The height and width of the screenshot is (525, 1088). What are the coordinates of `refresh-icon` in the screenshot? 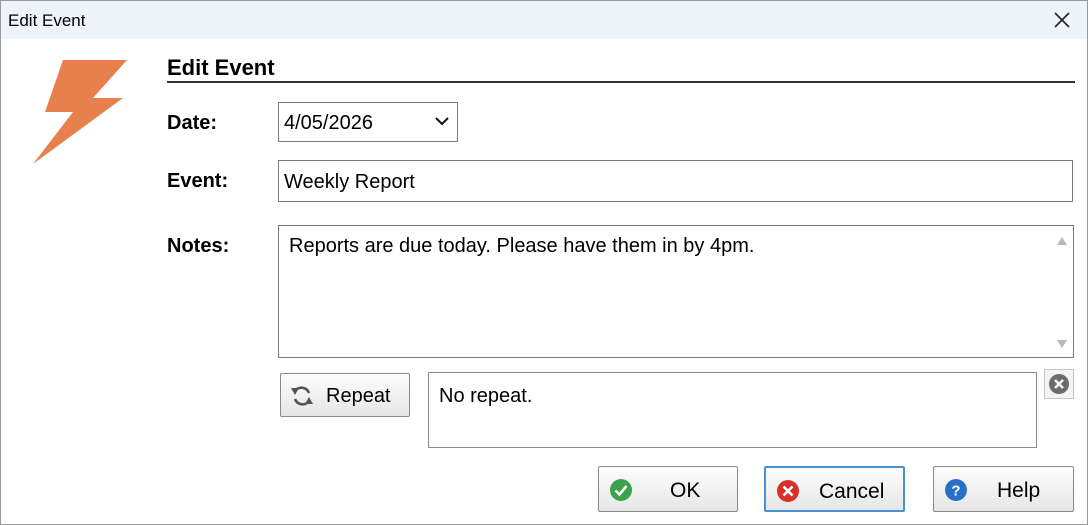 It's located at (302, 396).